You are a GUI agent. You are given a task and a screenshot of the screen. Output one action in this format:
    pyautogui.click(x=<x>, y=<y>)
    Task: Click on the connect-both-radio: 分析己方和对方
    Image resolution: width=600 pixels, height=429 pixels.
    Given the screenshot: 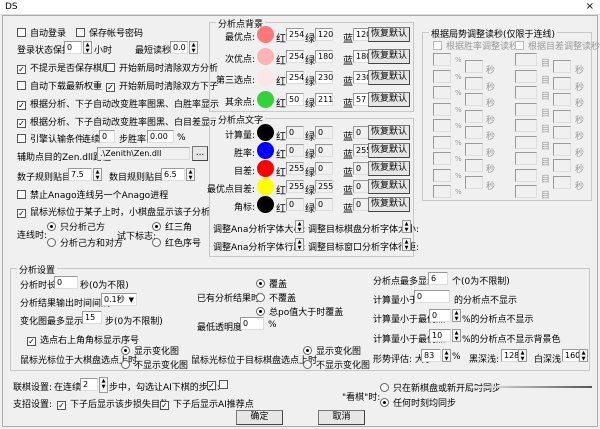 What is the action you would take?
    pyautogui.click(x=85, y=242)
    